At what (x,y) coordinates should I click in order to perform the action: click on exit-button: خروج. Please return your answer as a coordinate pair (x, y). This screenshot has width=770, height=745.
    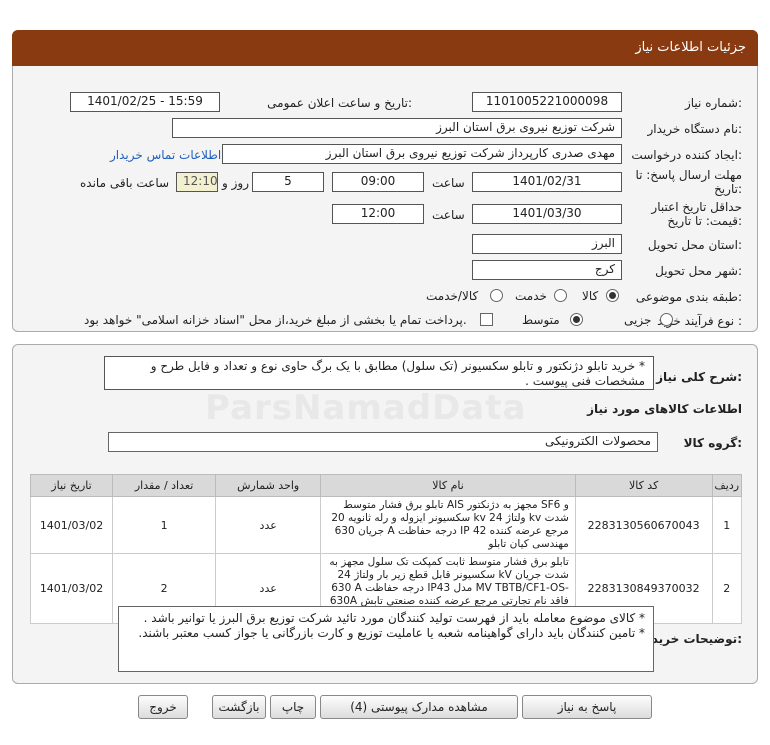
    Looking at the image, I should click on (163, 707).